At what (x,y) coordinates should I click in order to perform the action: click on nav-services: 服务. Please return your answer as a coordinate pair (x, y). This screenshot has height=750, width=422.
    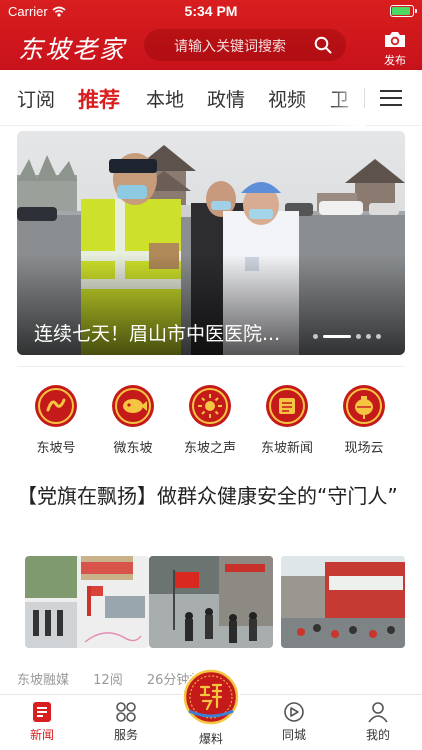
    Looking at the image, I should click on (126, 722).